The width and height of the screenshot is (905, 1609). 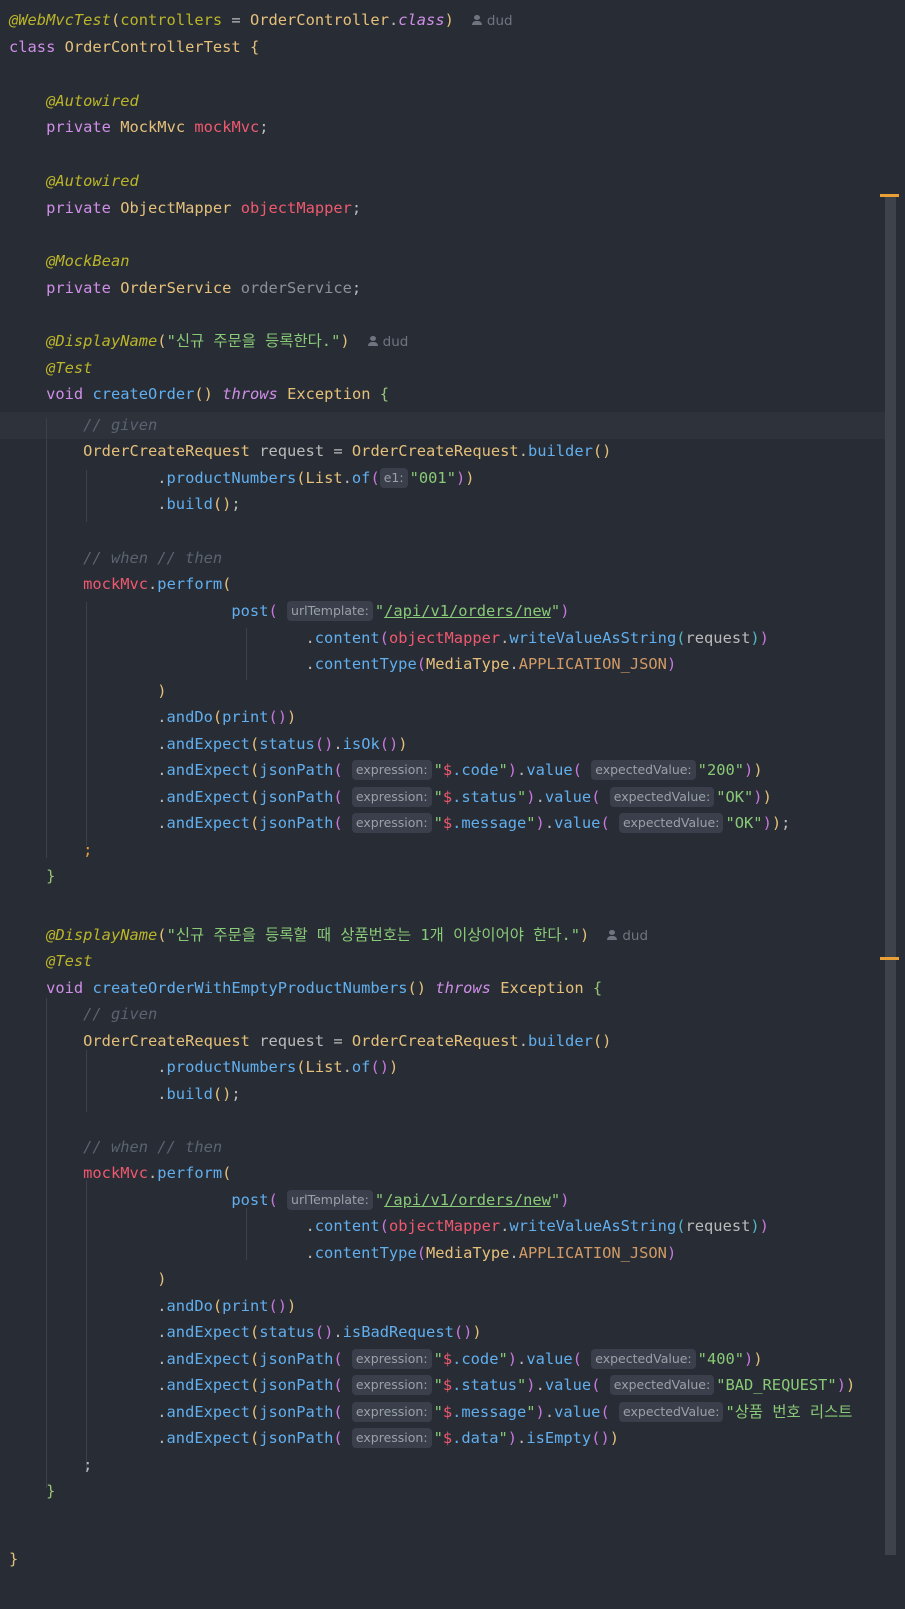 I want to click on code-line: @DisplayName("신규 주문을 등록한다.") dud, so click(x=208, y=341).